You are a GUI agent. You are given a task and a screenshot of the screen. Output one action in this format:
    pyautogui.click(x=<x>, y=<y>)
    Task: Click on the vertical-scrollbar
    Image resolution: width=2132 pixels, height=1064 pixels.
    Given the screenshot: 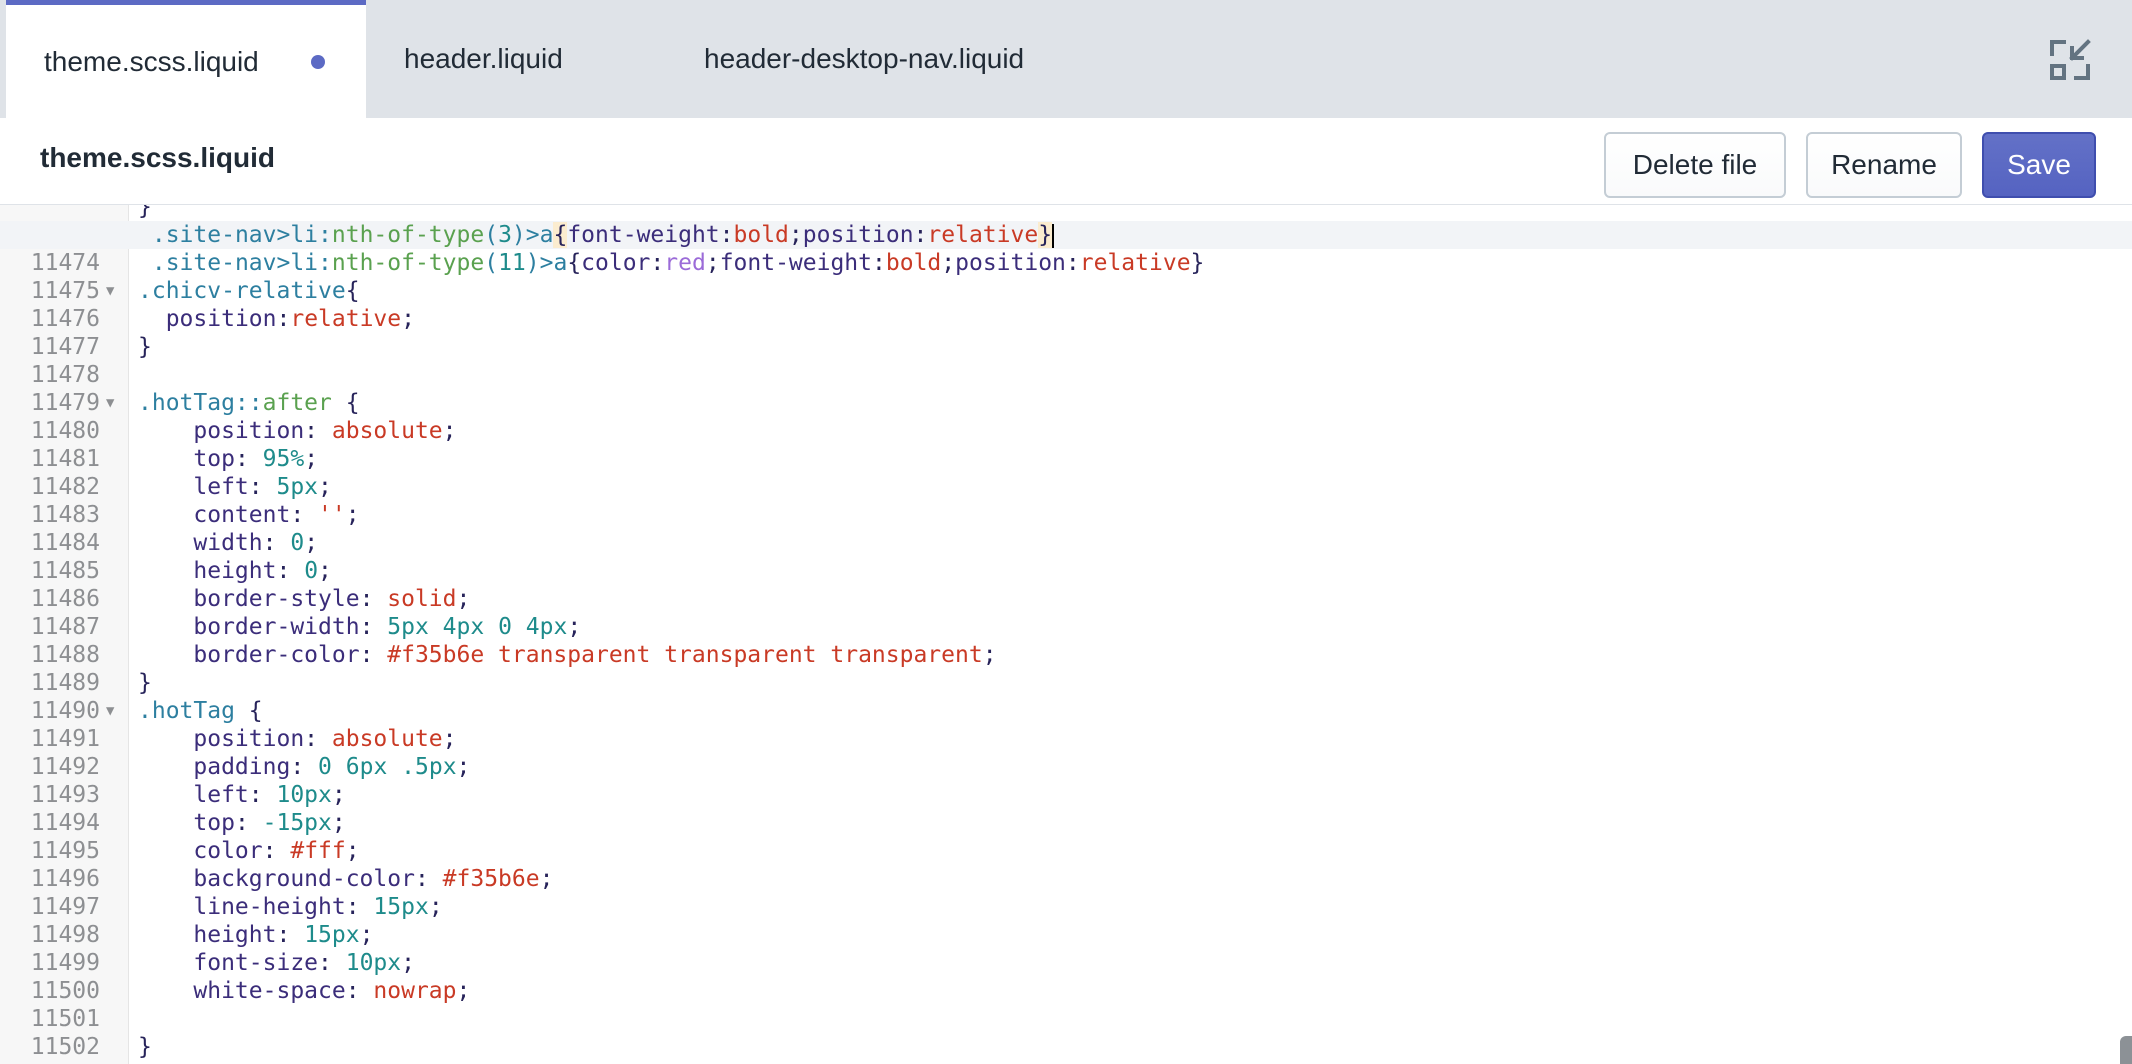 What is the action you would take?
    pyautogui.click(x=2126, y=1050)
    